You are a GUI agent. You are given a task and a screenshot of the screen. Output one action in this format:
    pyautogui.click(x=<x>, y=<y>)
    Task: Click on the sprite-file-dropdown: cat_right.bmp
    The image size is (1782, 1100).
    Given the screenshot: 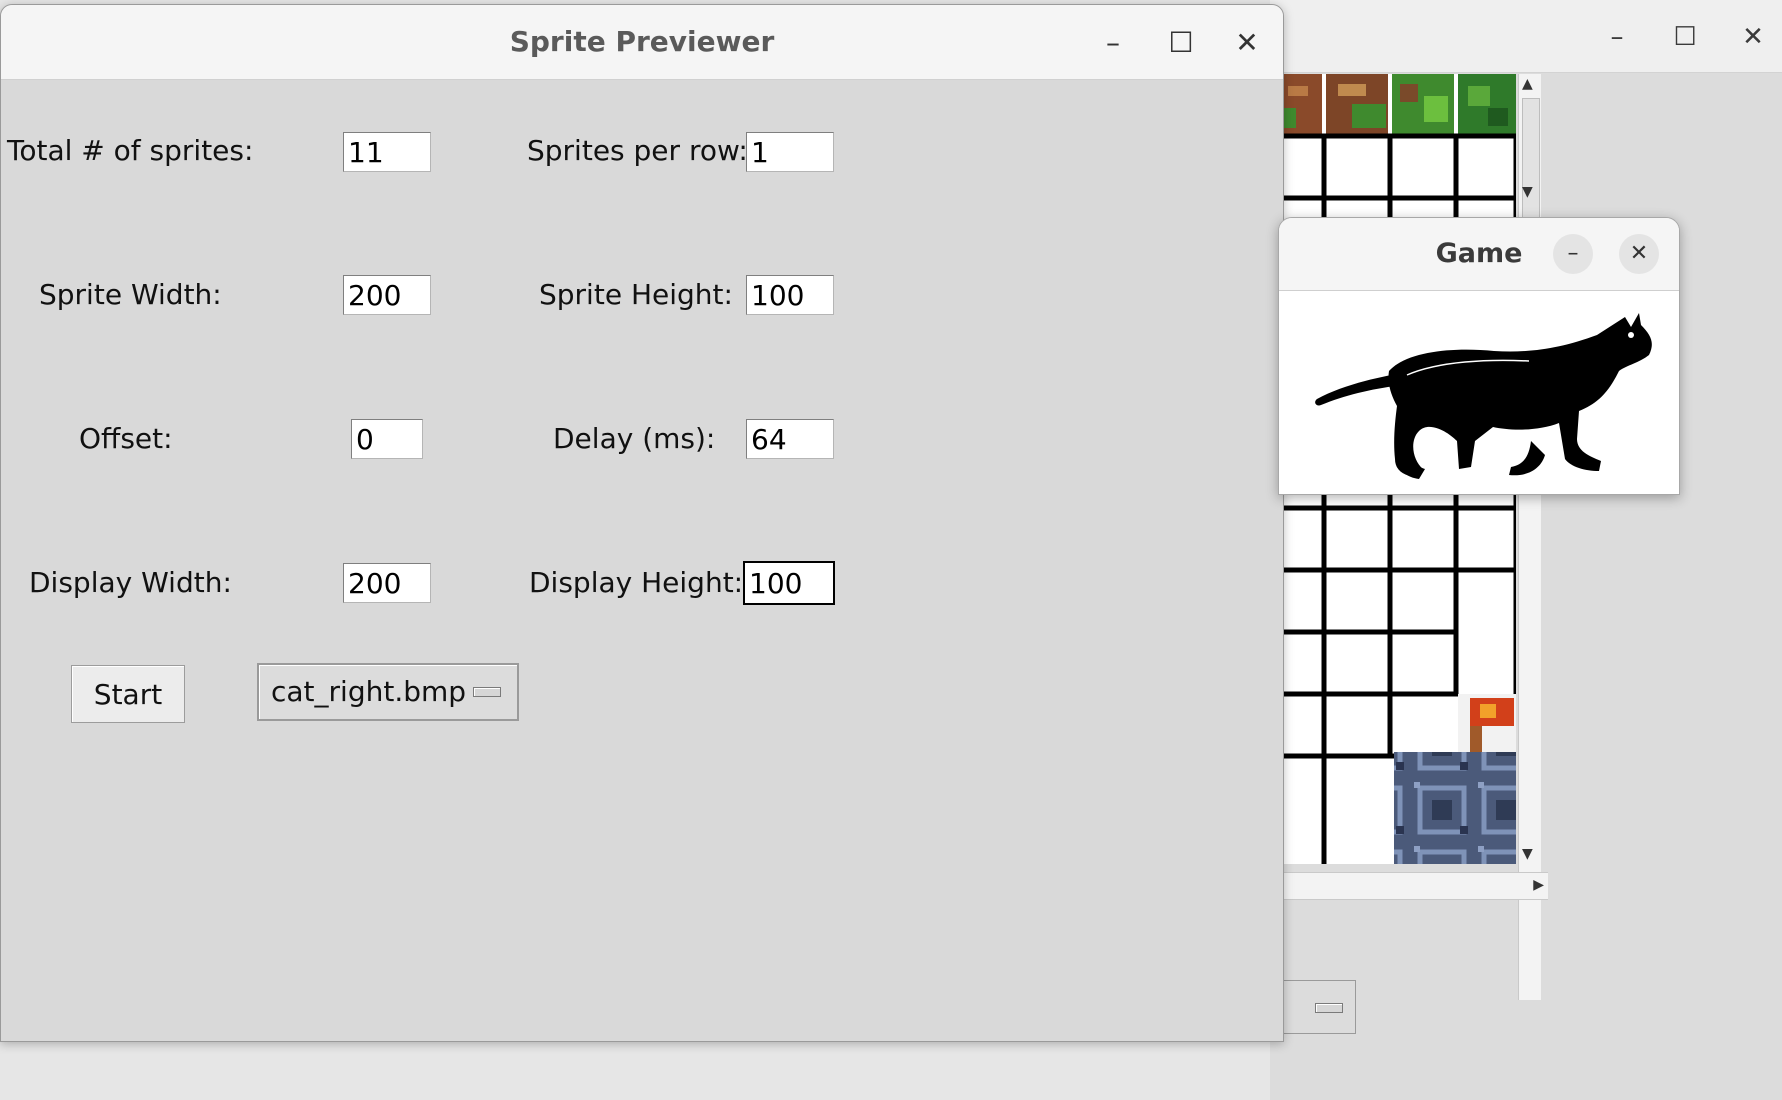 What is the action you would take?
    pyautogui.click(x=388, y=692)
    